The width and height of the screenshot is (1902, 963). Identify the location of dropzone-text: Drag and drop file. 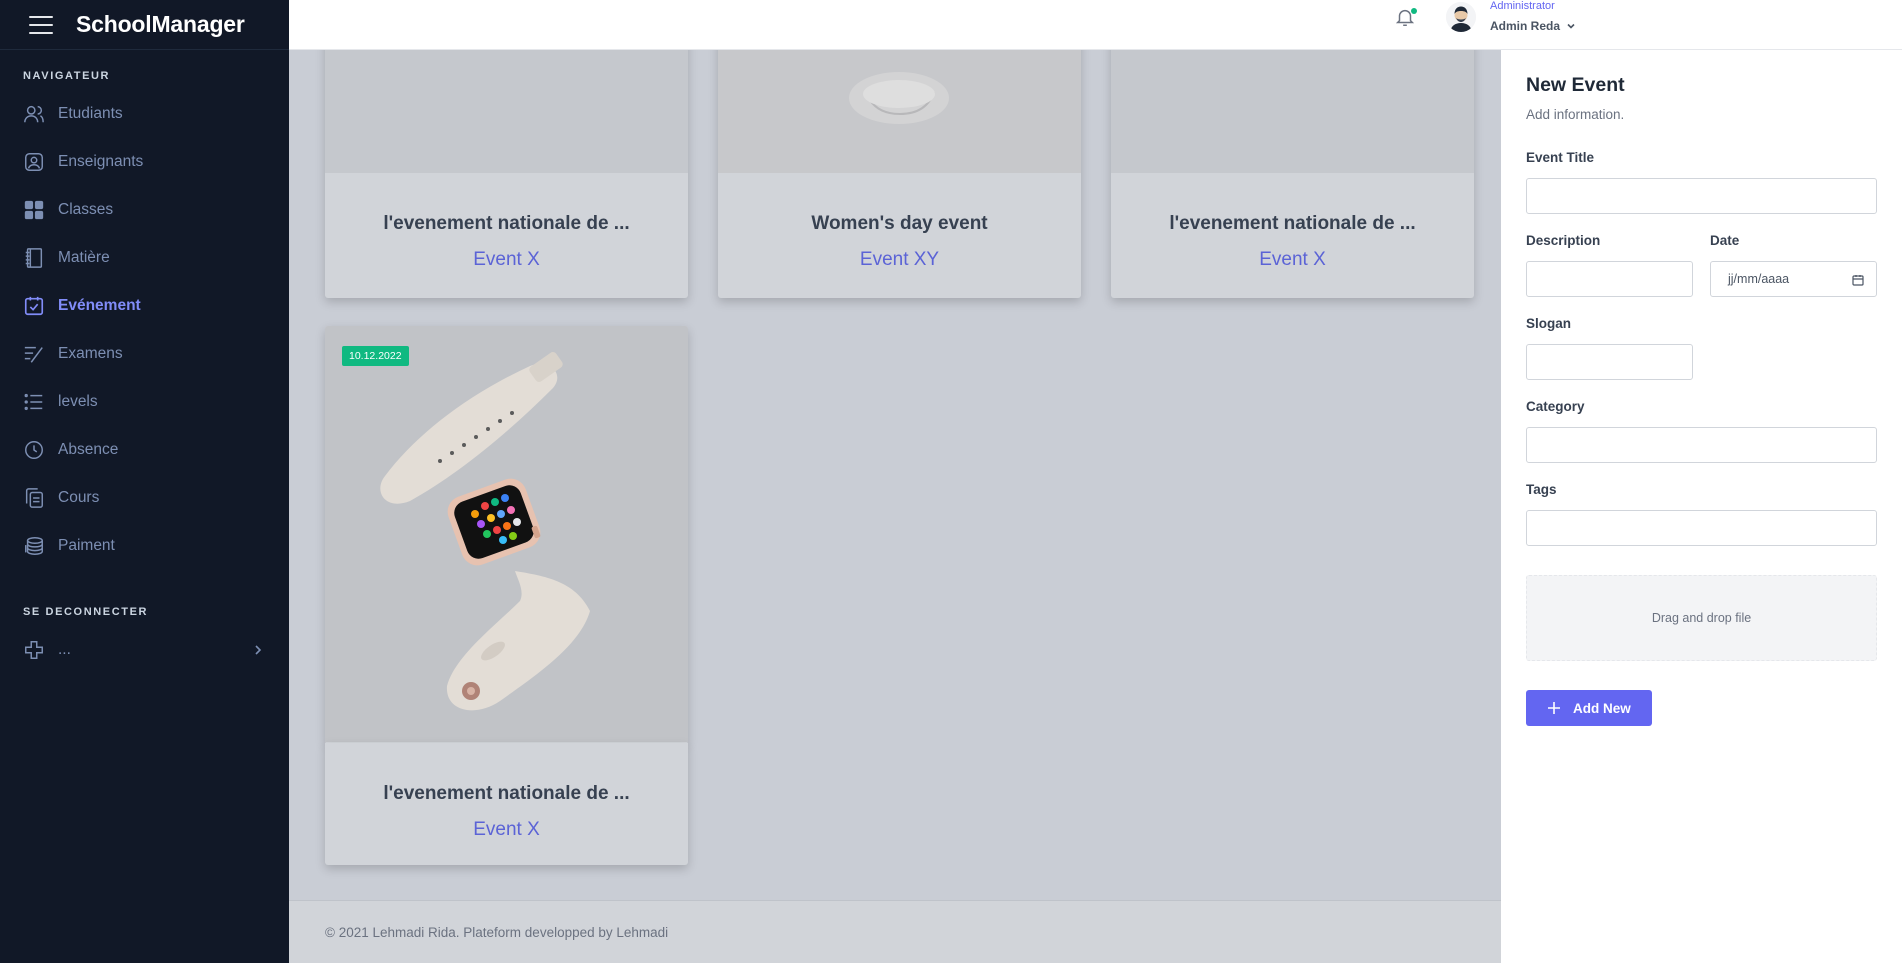
(1701, 618).